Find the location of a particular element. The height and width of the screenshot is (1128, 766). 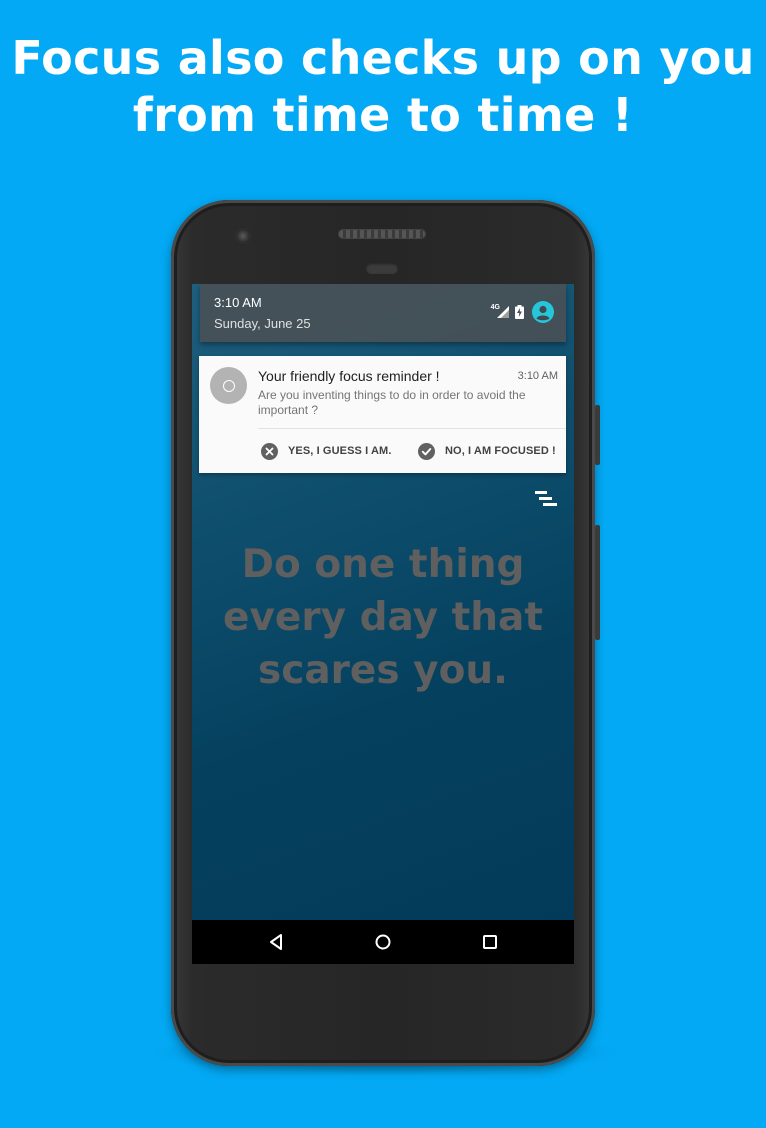

no-focused-button: NO, I AM FOCUSED ! is located at coordinates (487, 451).